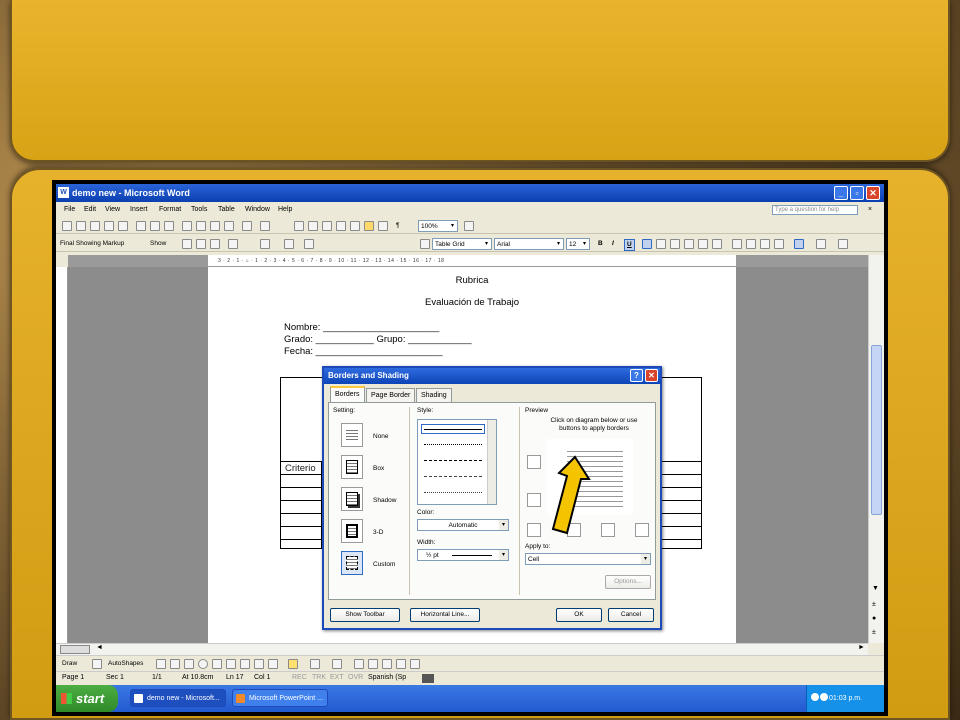  I want to click on italic-button: I, so click(613, 244).